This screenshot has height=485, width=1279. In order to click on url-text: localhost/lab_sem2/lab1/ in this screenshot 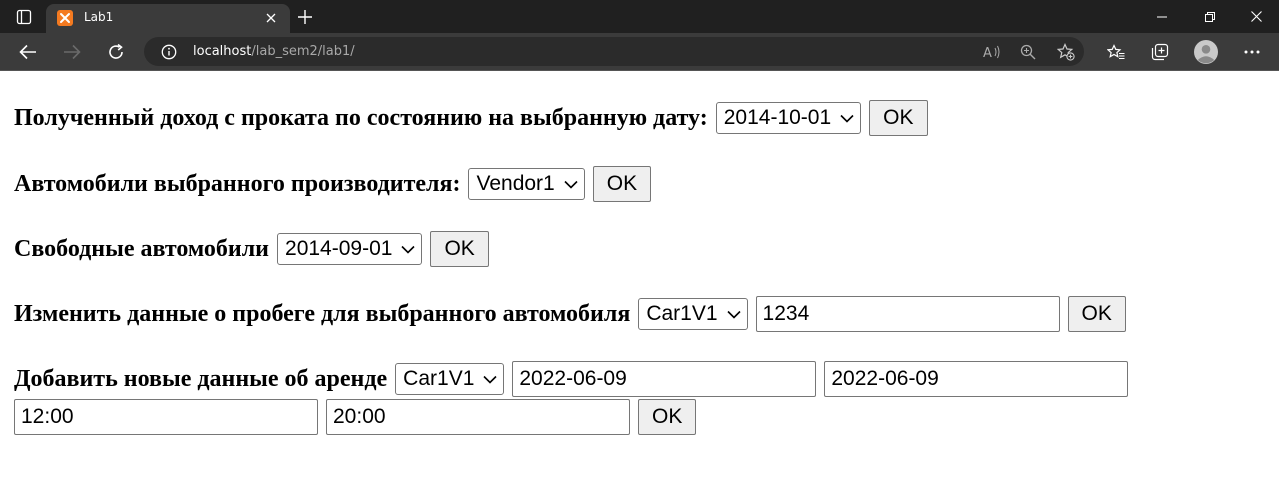, I will do `click(274, 51)`.